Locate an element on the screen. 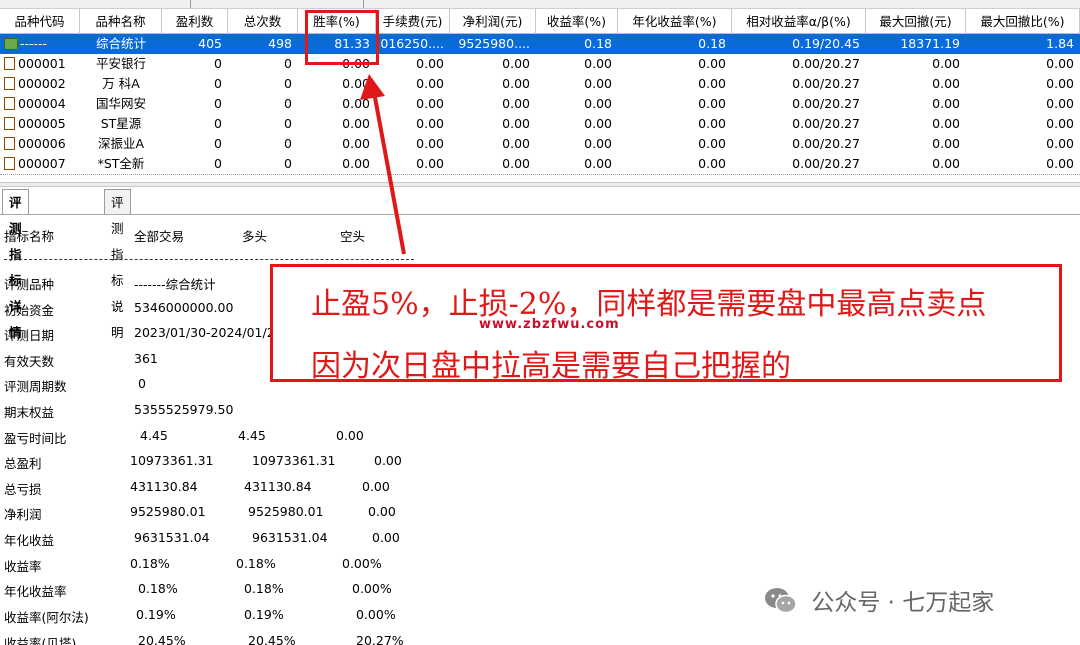  detail-name-value: 评测品种 is located at coordinates (29, 284).